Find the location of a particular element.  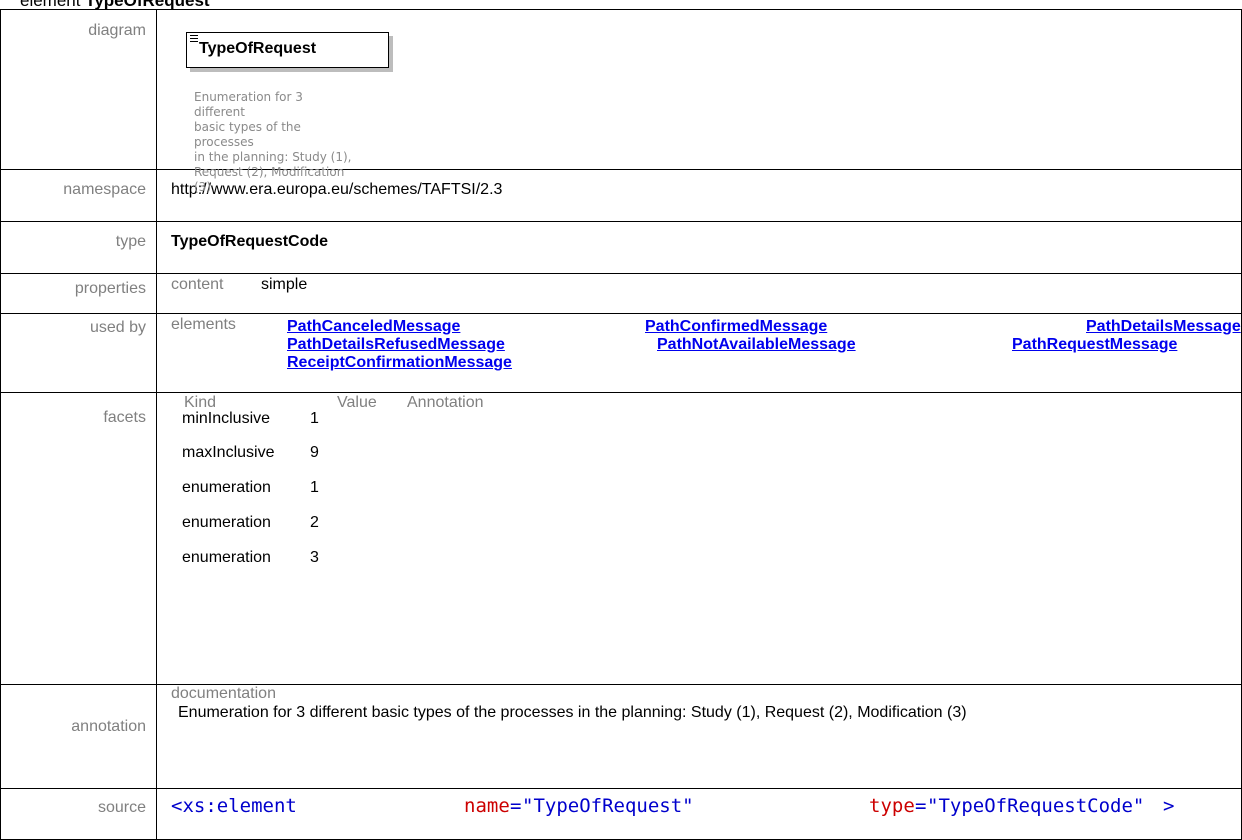

diagram-element-box: TypeOfRequest is located at coordinates (287, 50).